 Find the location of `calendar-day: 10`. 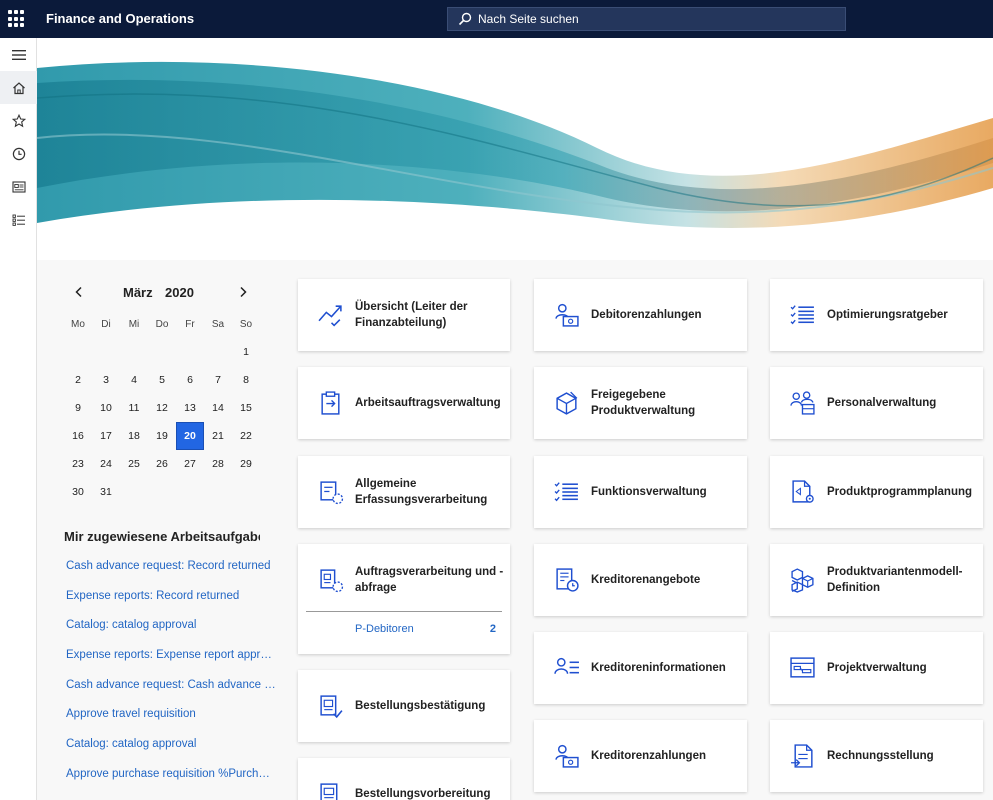

calendar-day: 10 is located at coordinates (106, 408).